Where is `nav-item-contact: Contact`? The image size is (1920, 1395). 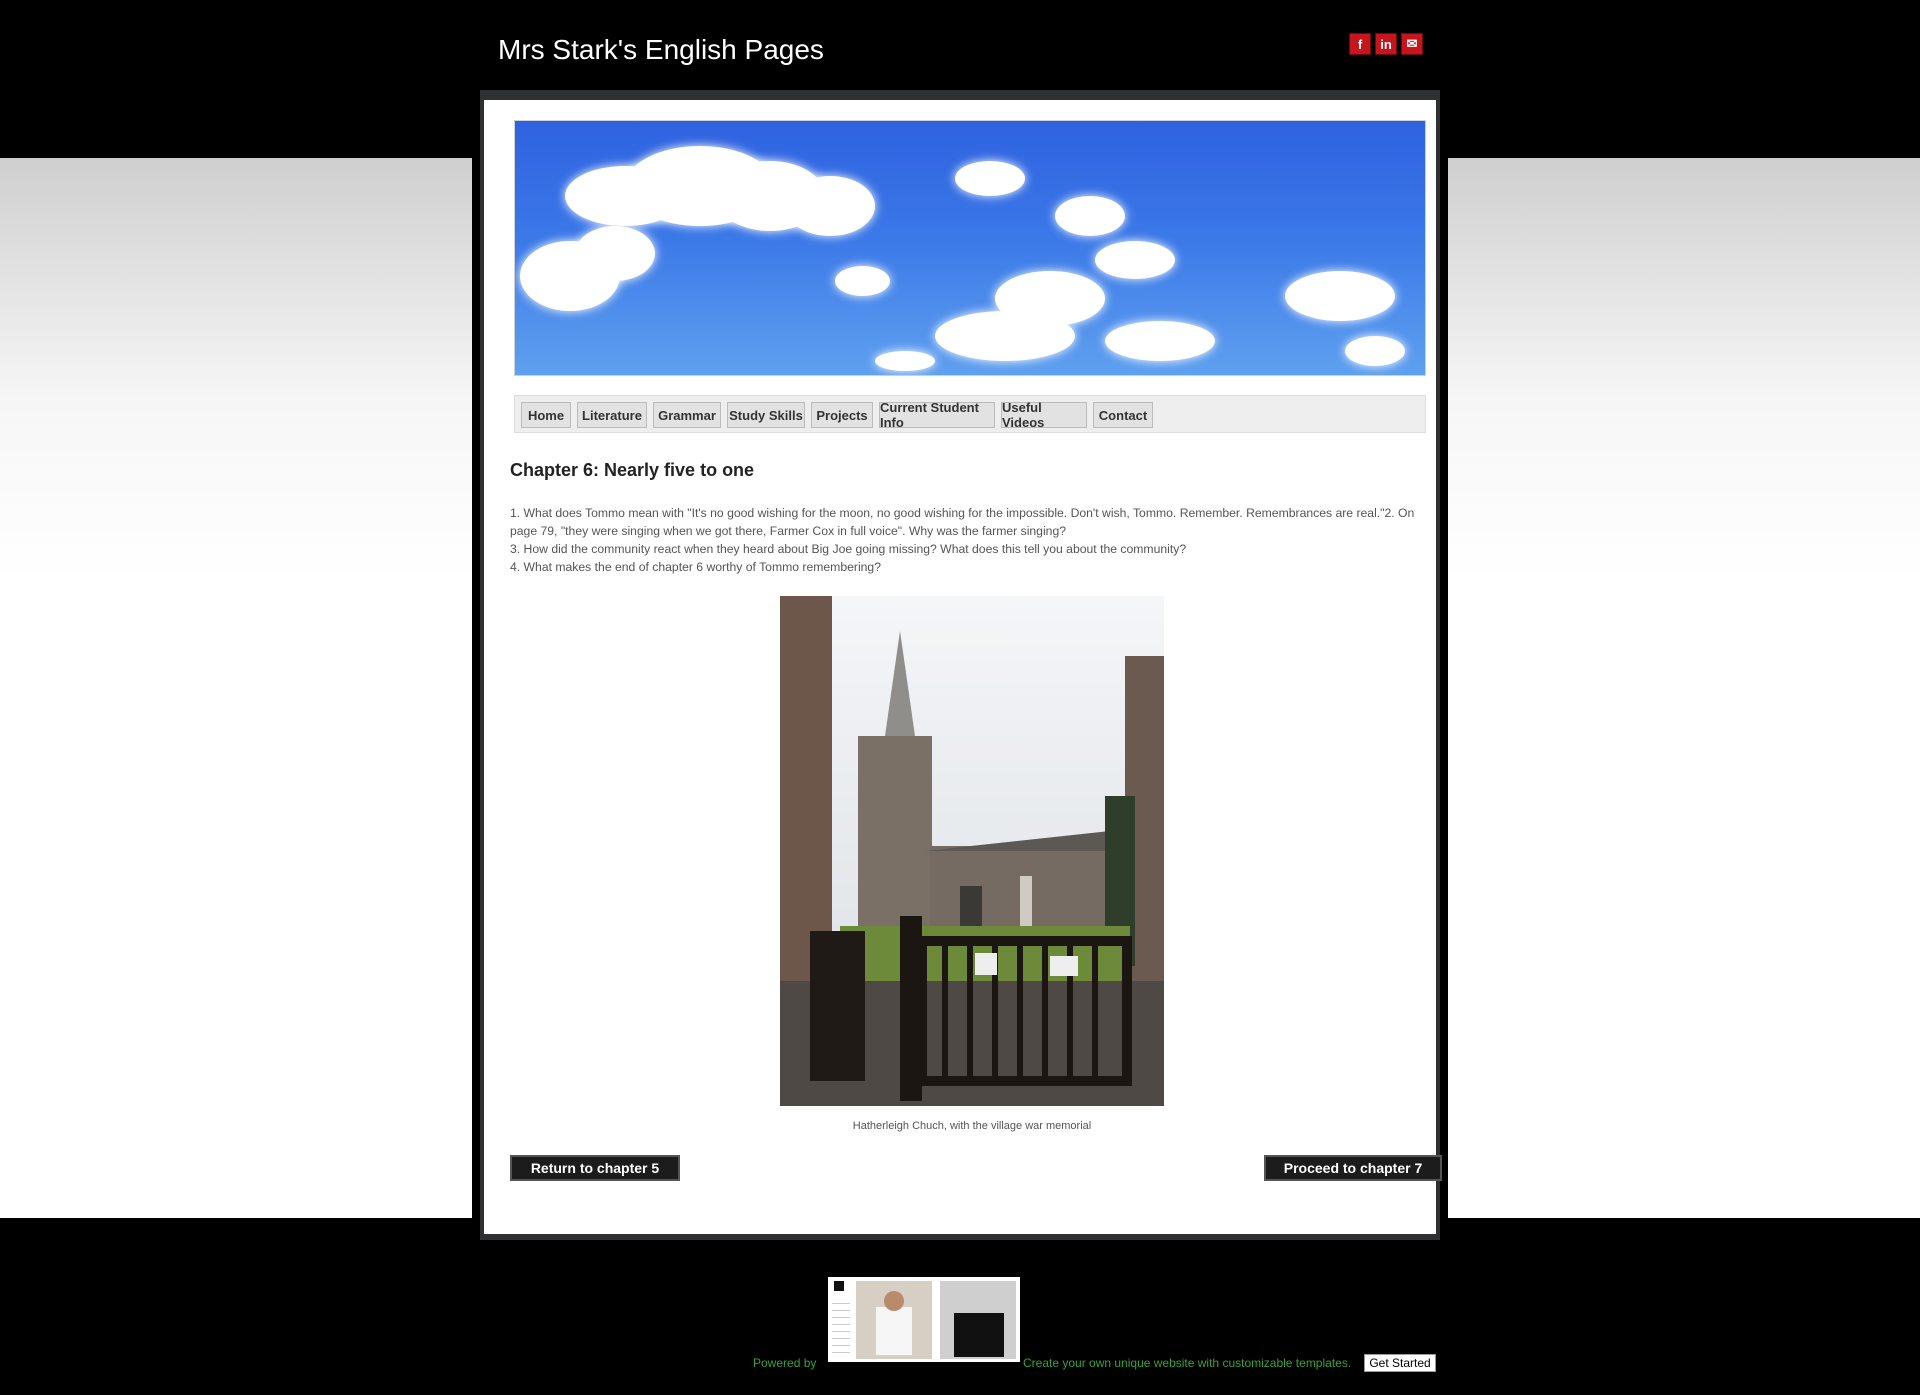
nav-item-contact: Contact is located at coordinates (1123, 415).